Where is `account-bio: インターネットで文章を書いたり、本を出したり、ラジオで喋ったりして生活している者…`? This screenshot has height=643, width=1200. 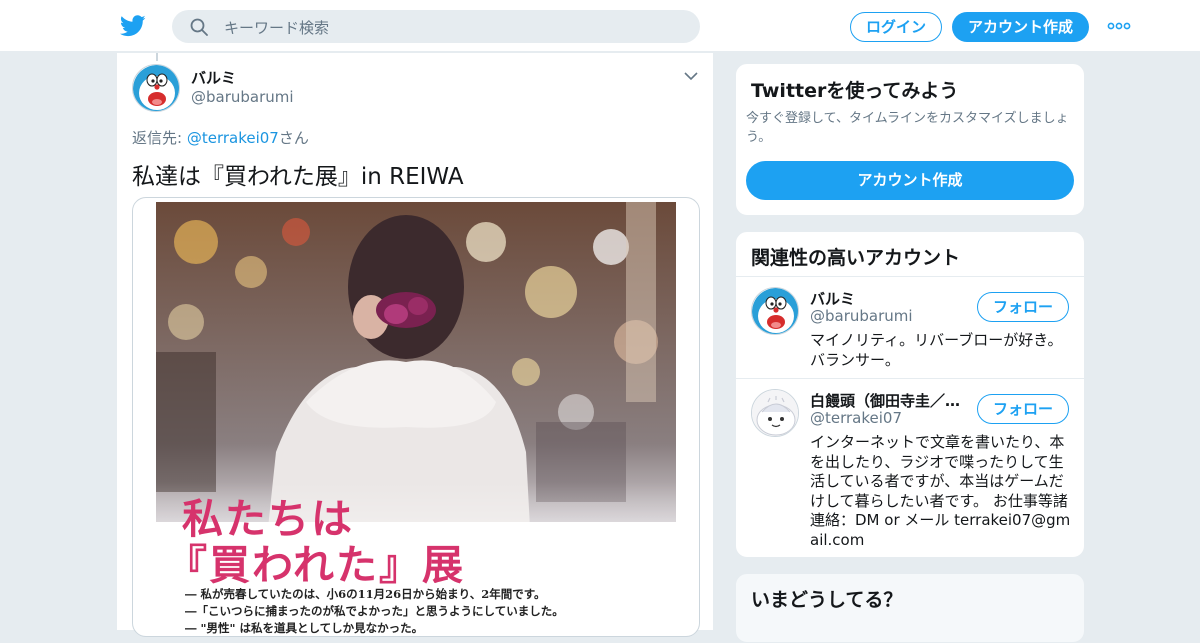 account-bio: インターネットで文章を書いたり、本を出したり、ラジオで喋ったりして生活している者… is located at coordinates (940, 491).